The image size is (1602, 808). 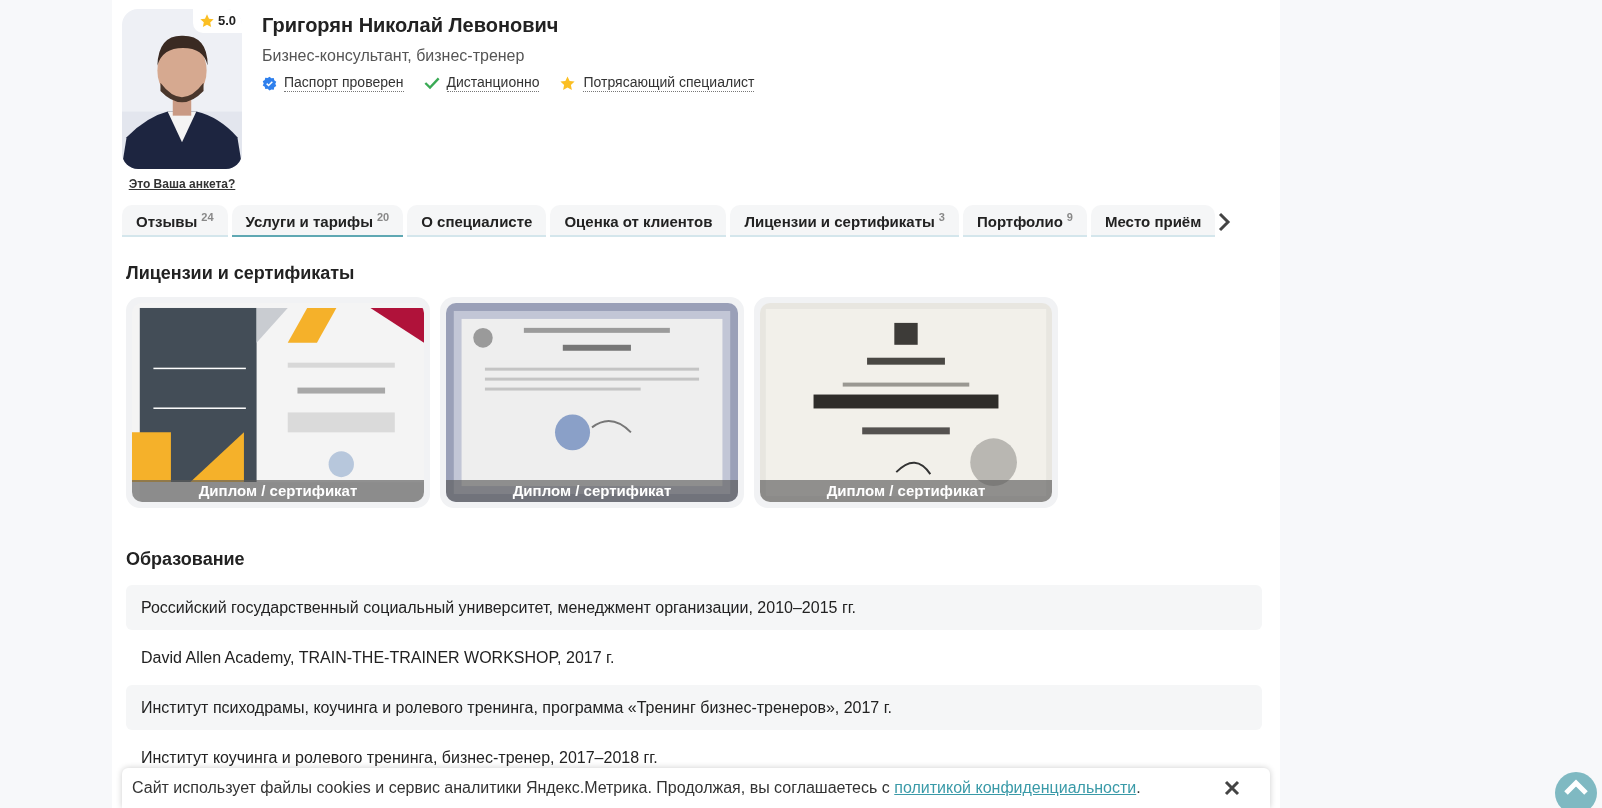 What do you see at coordinates (1024, 221) in the screenshot?
I see `tab: Портфолио 9` at bounding box center [1024, 221].